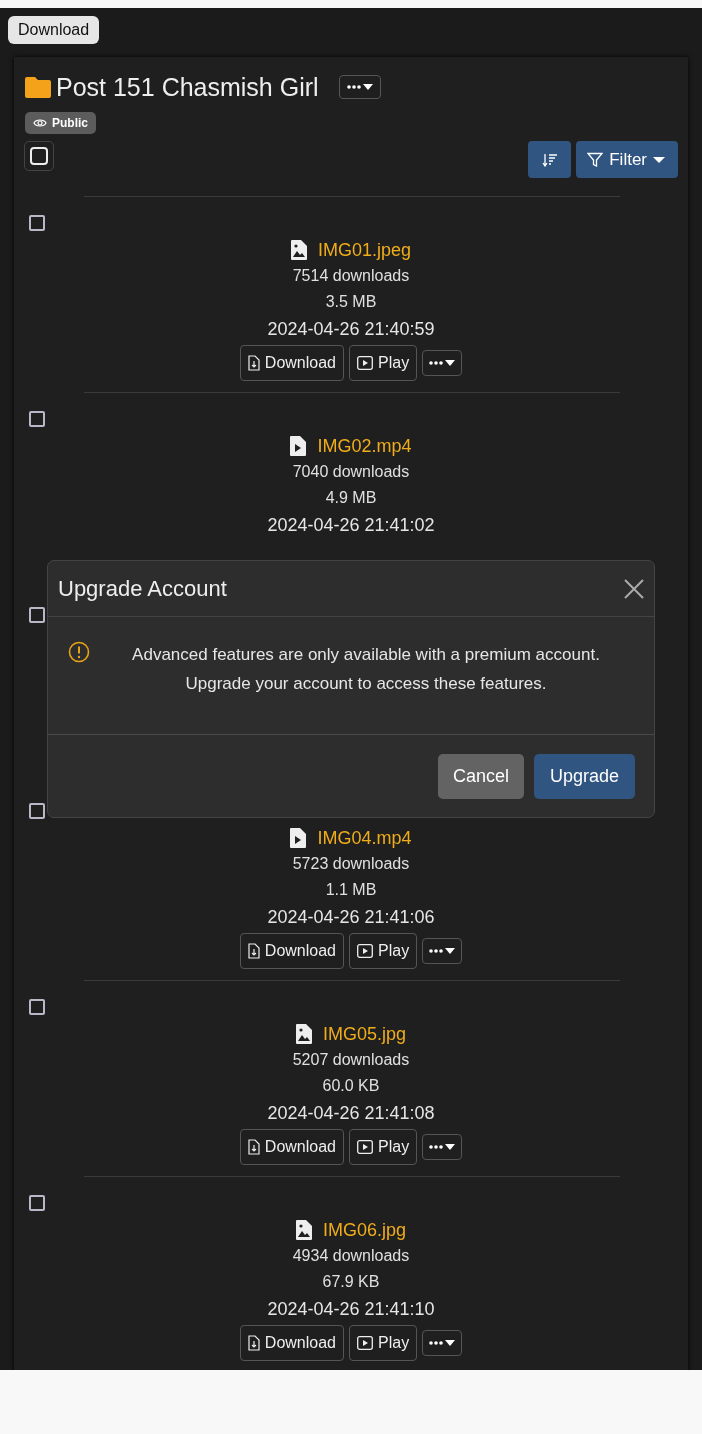 The width and height of the screenshot is (702, 1434). I want to click on folder-title: Post 151 Chasmish Girl, so click(187, 87).